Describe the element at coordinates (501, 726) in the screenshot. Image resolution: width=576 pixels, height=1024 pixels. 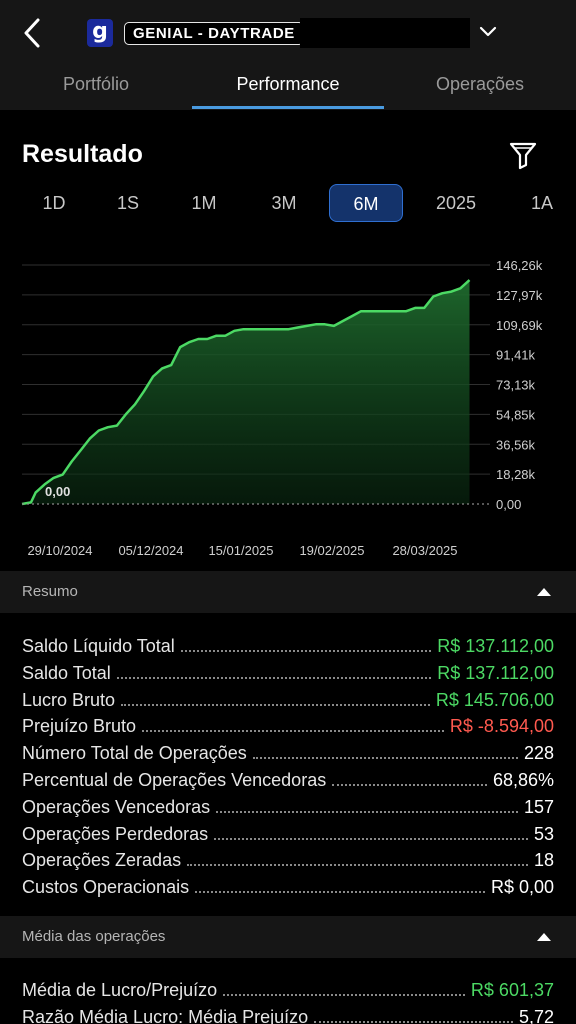
I see `row-value: R$ -8.594,00` at that location.